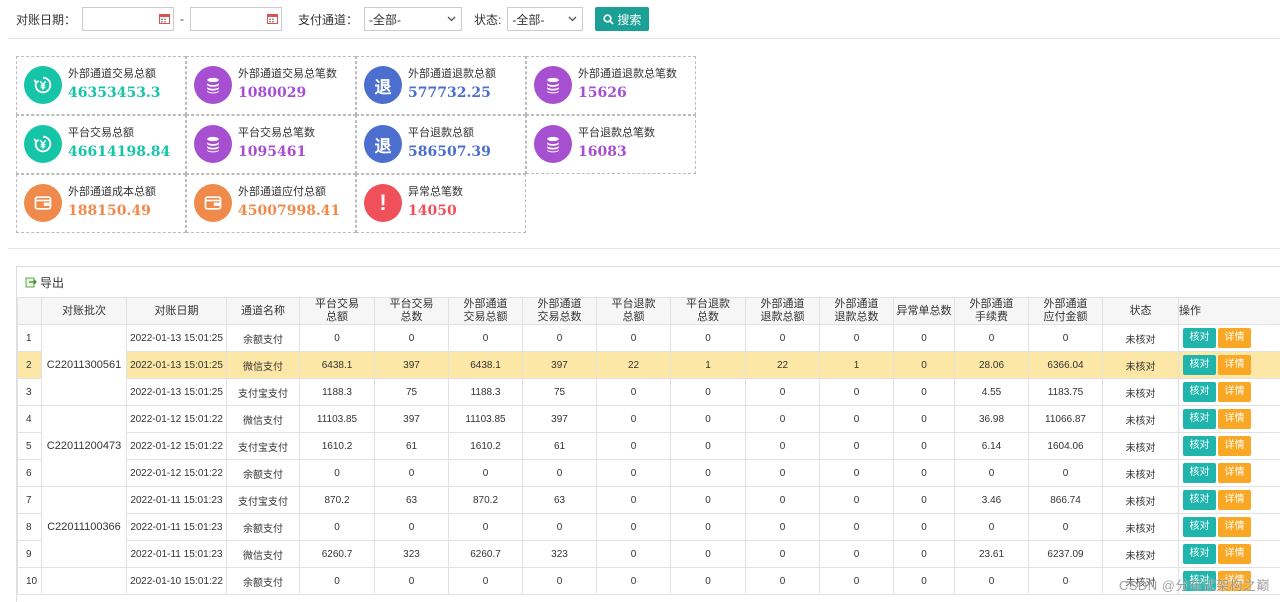  What do you see at coordinates (411, 311) in the screenshot?
I see `column-header: 平台交易 总数` at bounding box center [411, 311].